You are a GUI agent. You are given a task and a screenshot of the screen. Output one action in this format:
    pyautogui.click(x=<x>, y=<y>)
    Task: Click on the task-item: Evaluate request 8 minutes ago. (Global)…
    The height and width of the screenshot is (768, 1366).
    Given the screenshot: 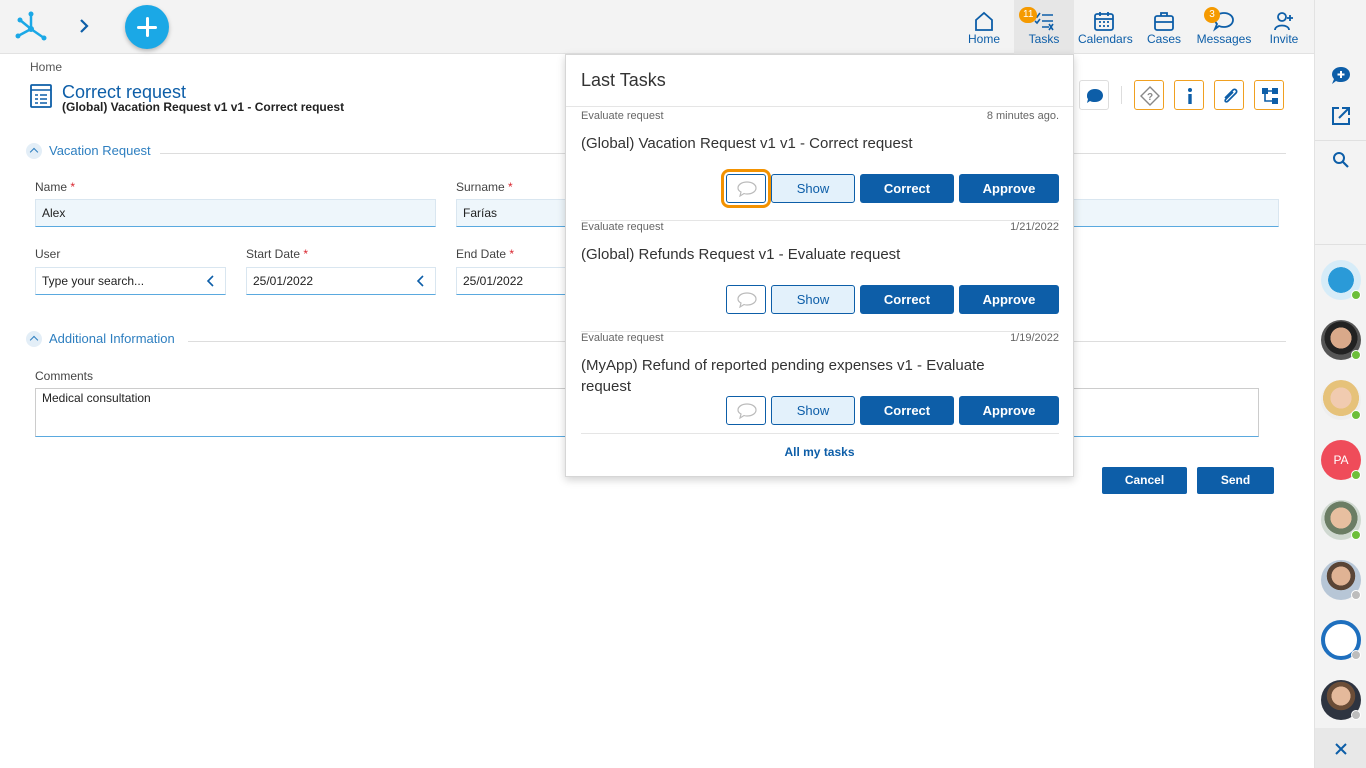 What is the action you would take?
    pyautogui.click(x=820, y=165)
    